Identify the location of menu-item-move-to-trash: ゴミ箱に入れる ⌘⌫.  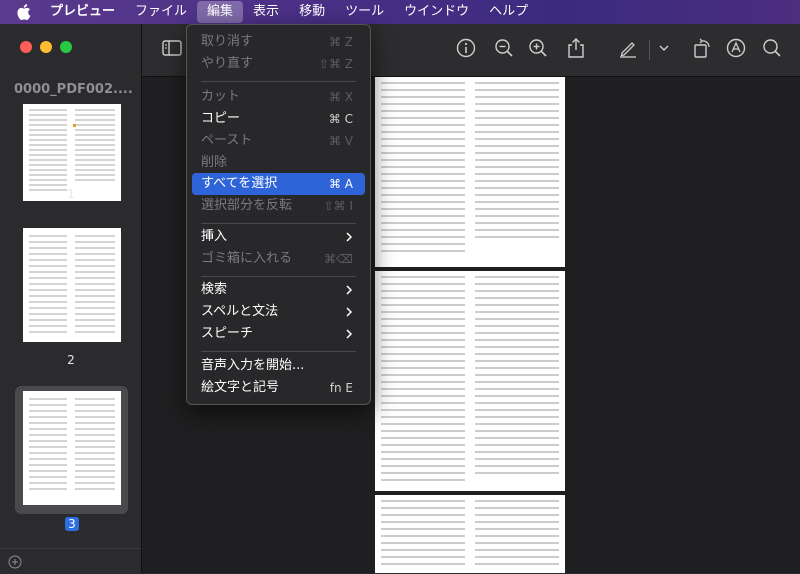
(278, 259).